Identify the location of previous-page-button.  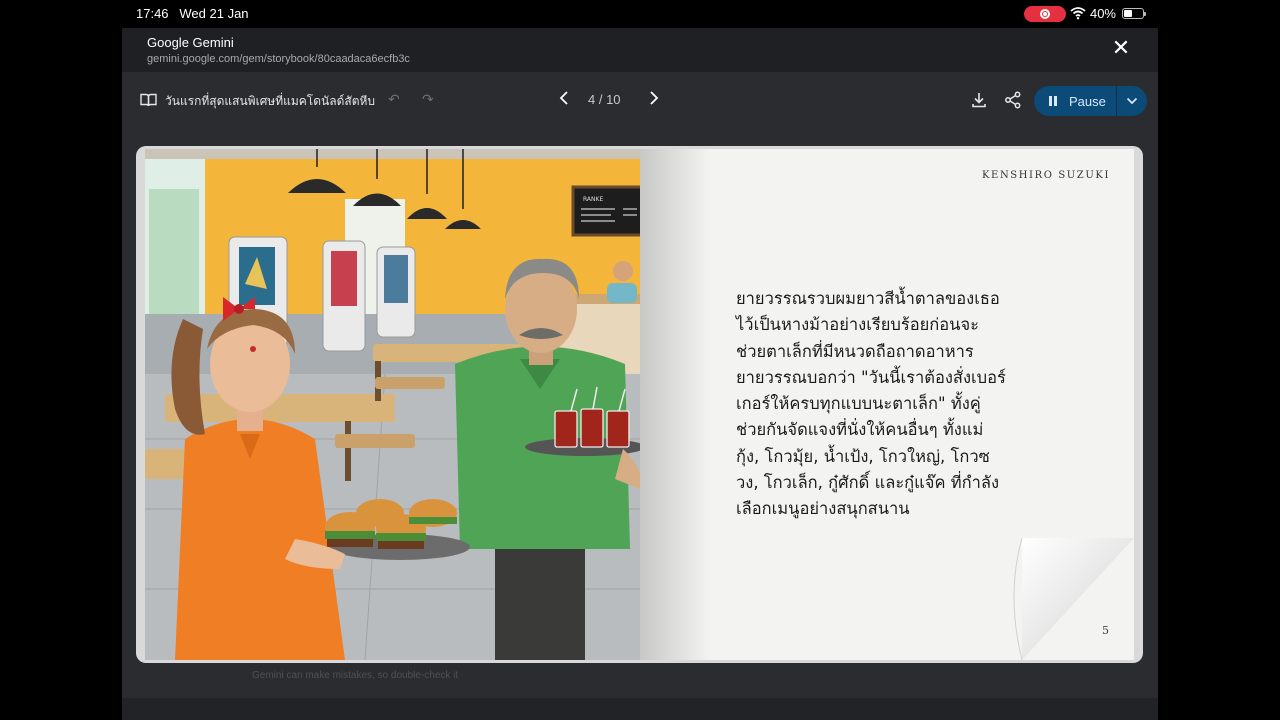
(564, 100).